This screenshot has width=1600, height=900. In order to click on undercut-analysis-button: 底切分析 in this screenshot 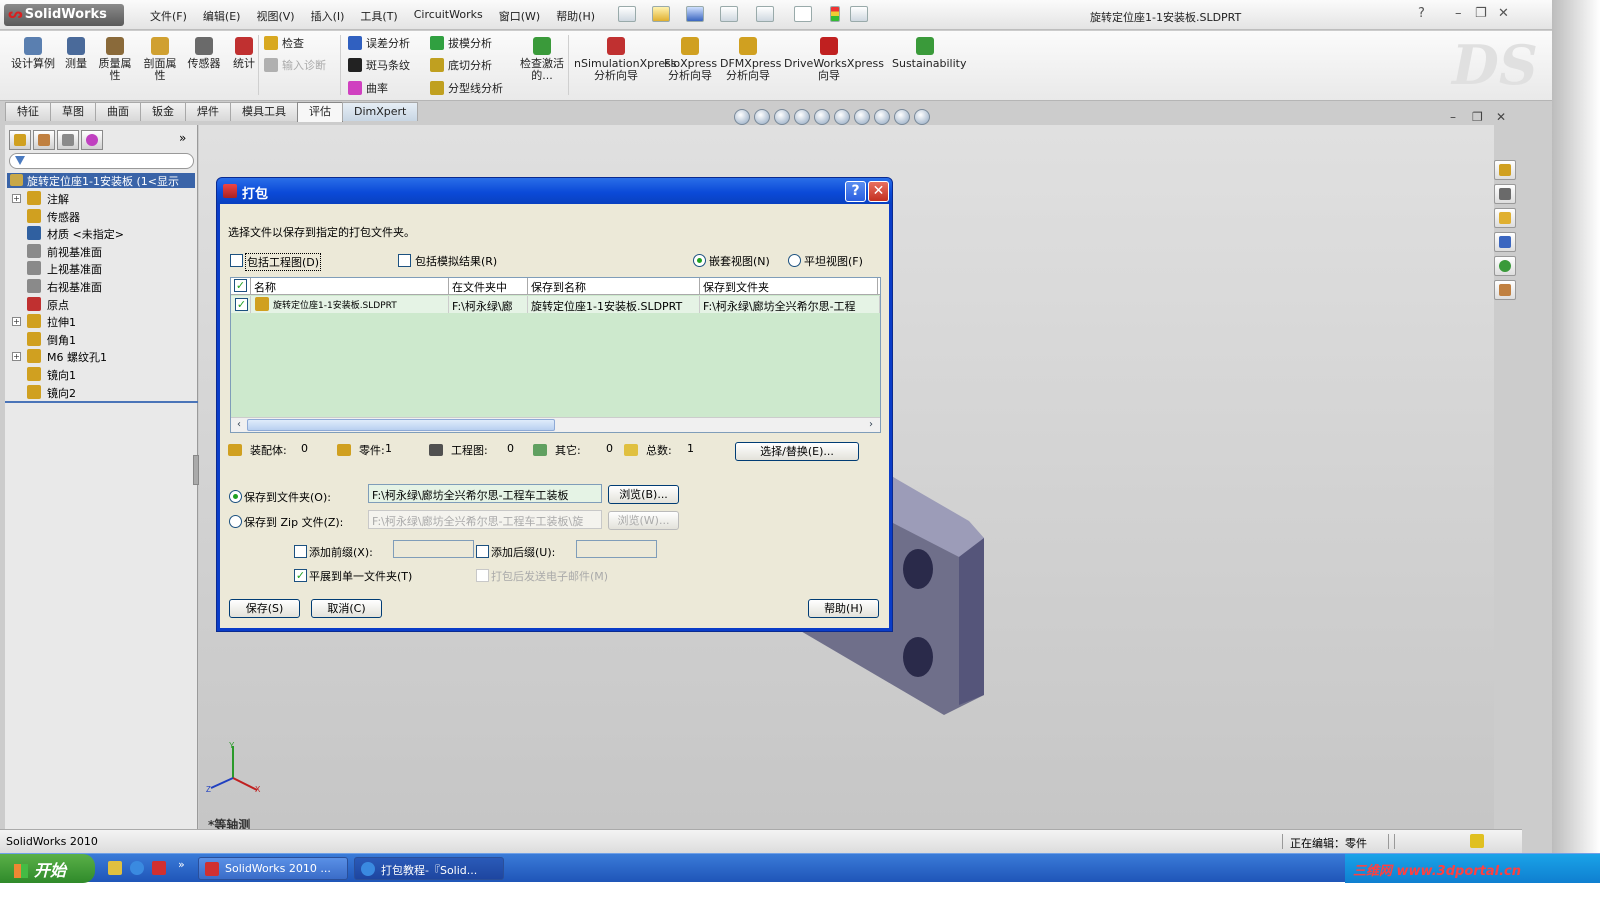, I will do `click(461, 65)`.